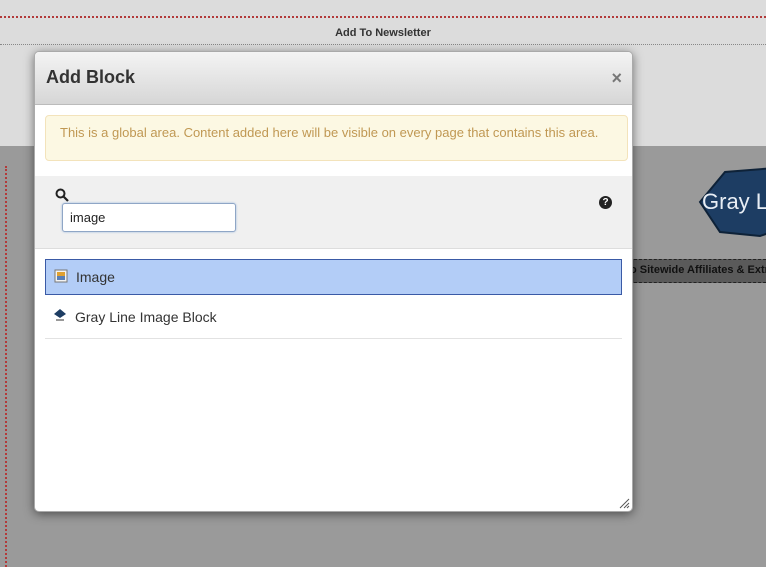 The width and height of the screenshot is (766, 567). What do you see at coordinates (95, 277) in the screenshot?
I see `result-item-label: Image` at bounding box center [95, 277].